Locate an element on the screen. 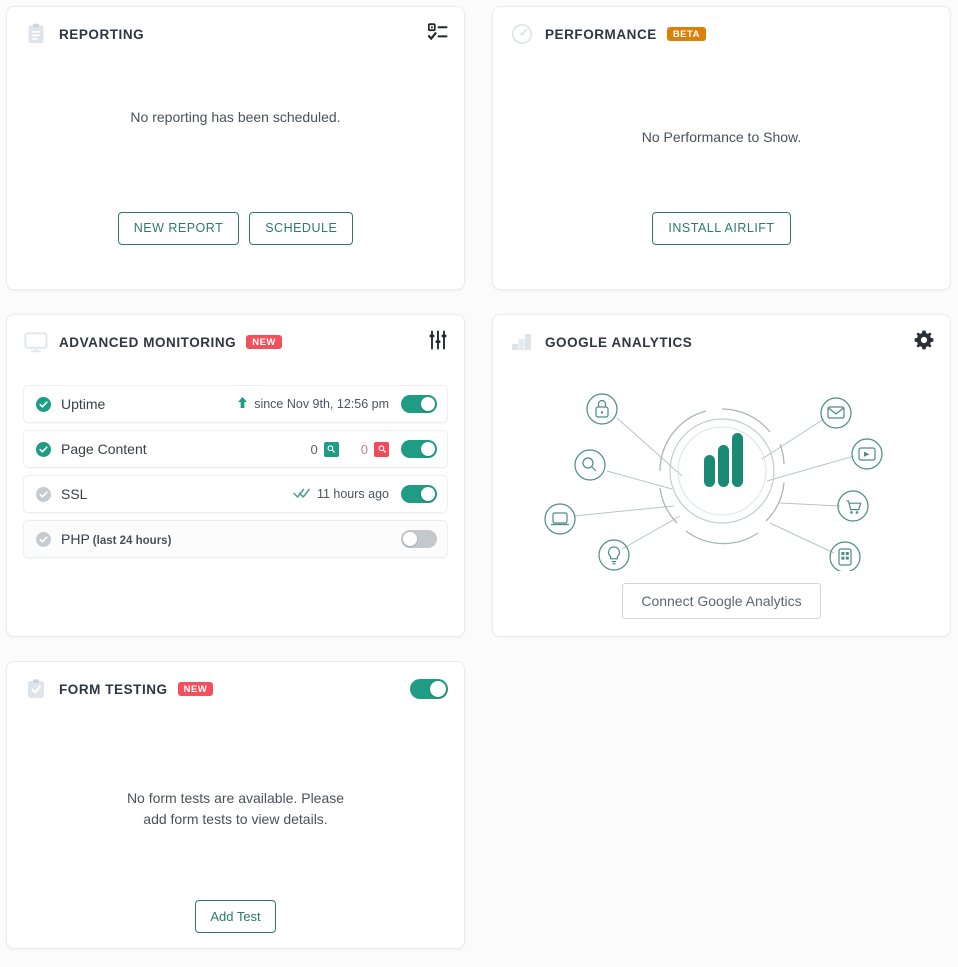 The image size is (958, 967). google-analytics-card-title: GOOGLE ANALYTICS is located at coordinates (619, 342).